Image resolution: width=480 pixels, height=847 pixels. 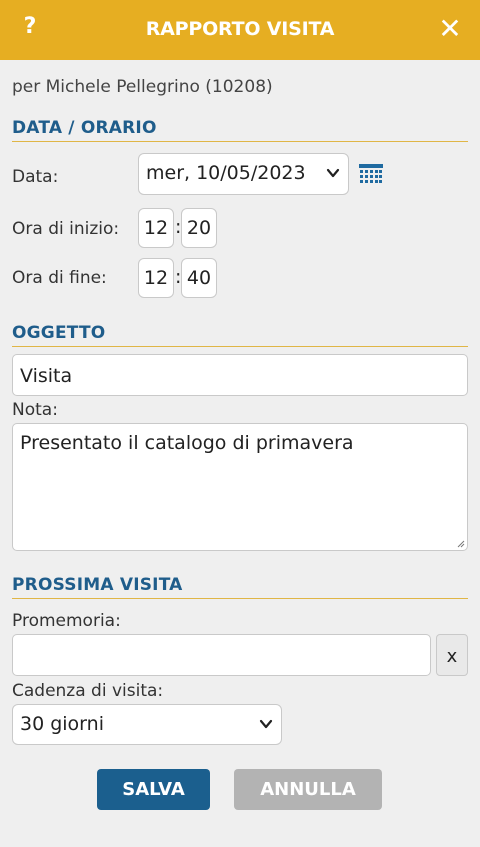 What do you see at coordinates (371, 174) in the screenshot?
I see `calendar-icon` at bounding box center [371, 174].